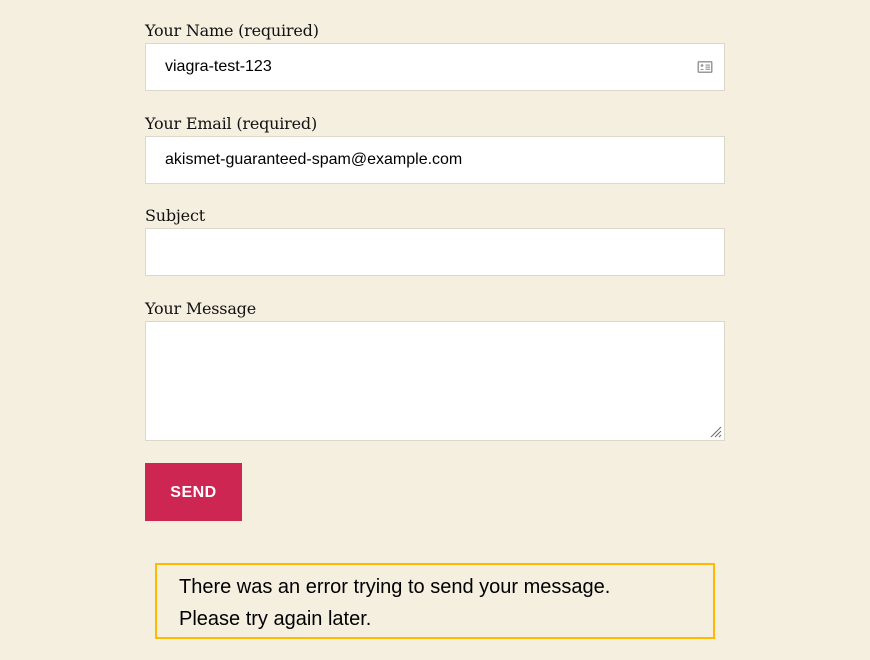 The width and height of the screenshot is (870, 660). Describe the element at coordinates (231, 123) in the screenshot. I see `email-label: Your Email (required)` at that location.